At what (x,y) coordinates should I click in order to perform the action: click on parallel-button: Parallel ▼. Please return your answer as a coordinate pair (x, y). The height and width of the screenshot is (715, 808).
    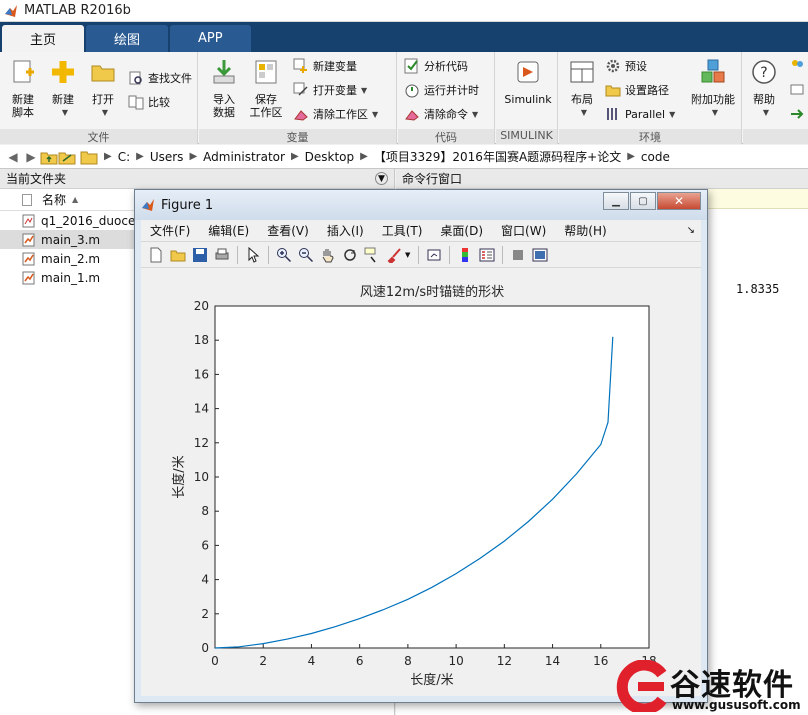
    Looking at the image, I should click on (640, 114).